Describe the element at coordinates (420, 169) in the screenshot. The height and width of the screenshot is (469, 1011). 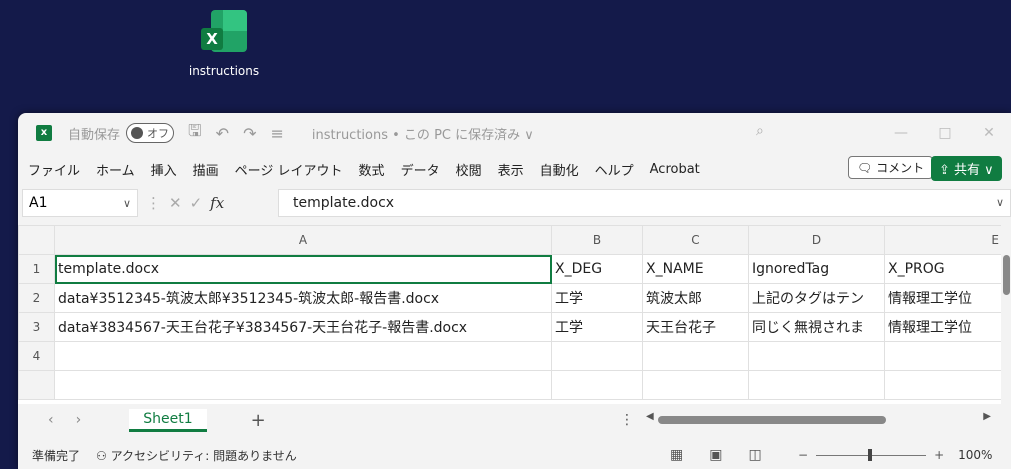
I see `tab-data: データ` at that location.